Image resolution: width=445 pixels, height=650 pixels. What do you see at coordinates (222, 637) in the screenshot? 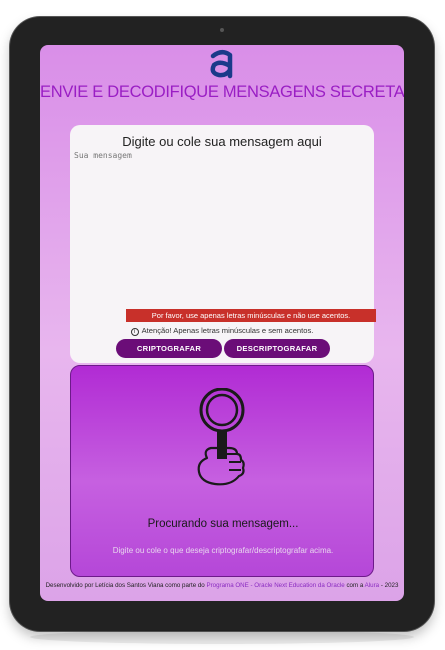
I see `tablet-shadow` at bounding box center [222, 637].